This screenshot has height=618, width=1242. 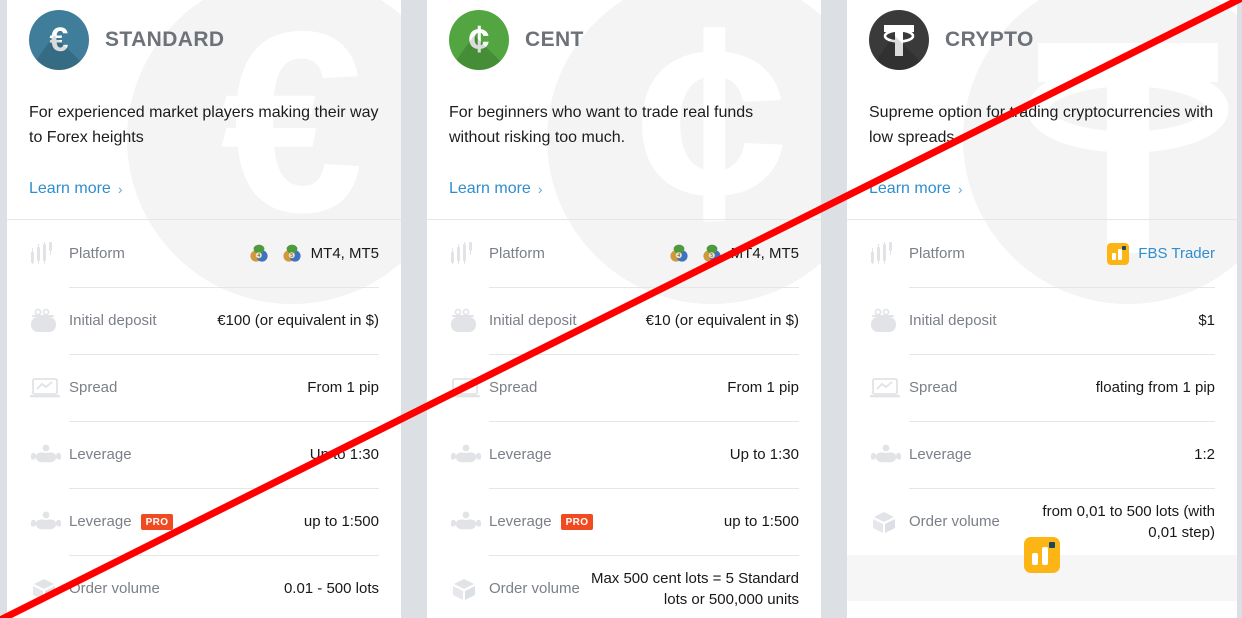 What do you see at coordinates (624, 40) in the screenshot?
I see `card-title-row: ¢ CENT` at bounding box center [624, 40].